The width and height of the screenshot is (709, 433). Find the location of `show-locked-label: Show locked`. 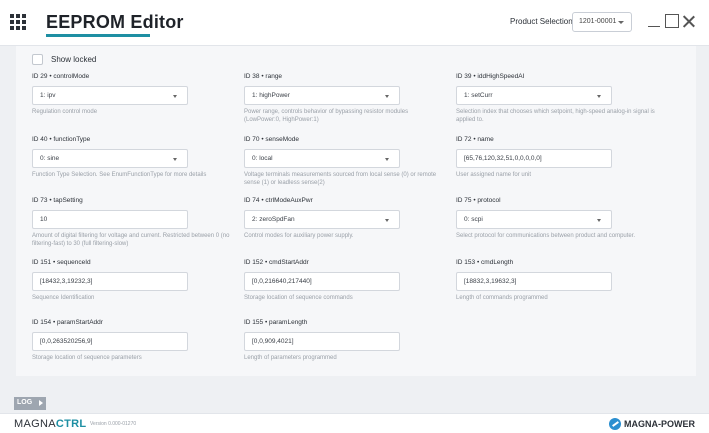

show-locked-label: Show locked is located at coordinates (74, 59).